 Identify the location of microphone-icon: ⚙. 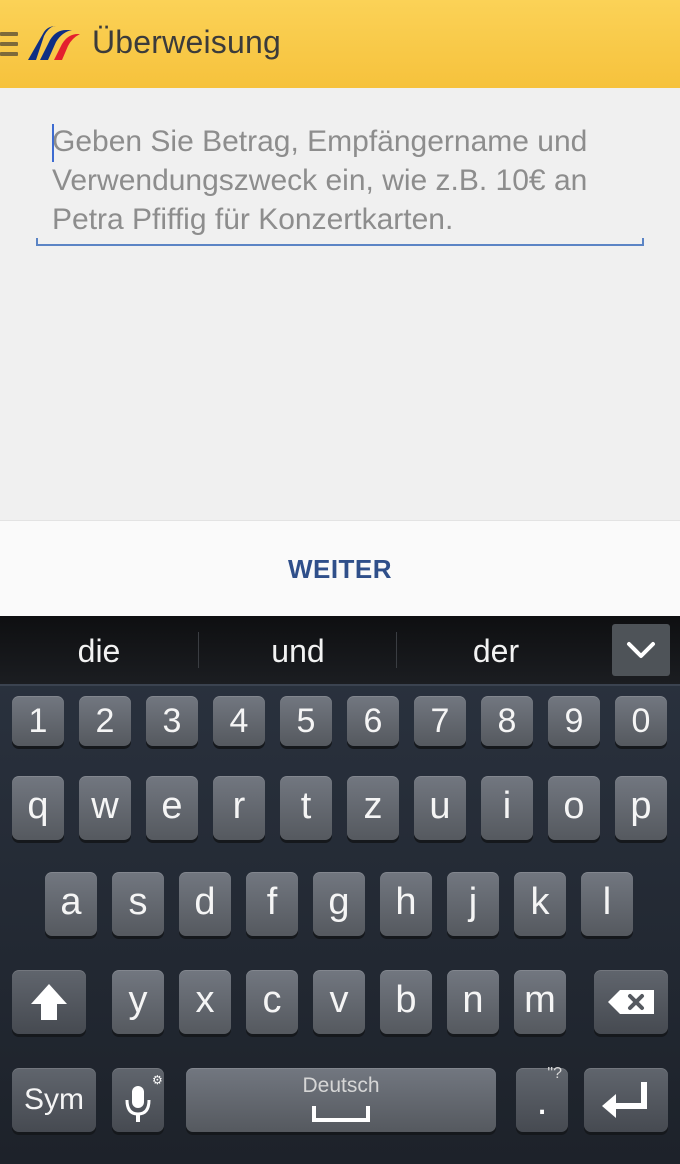
(144, 1097).